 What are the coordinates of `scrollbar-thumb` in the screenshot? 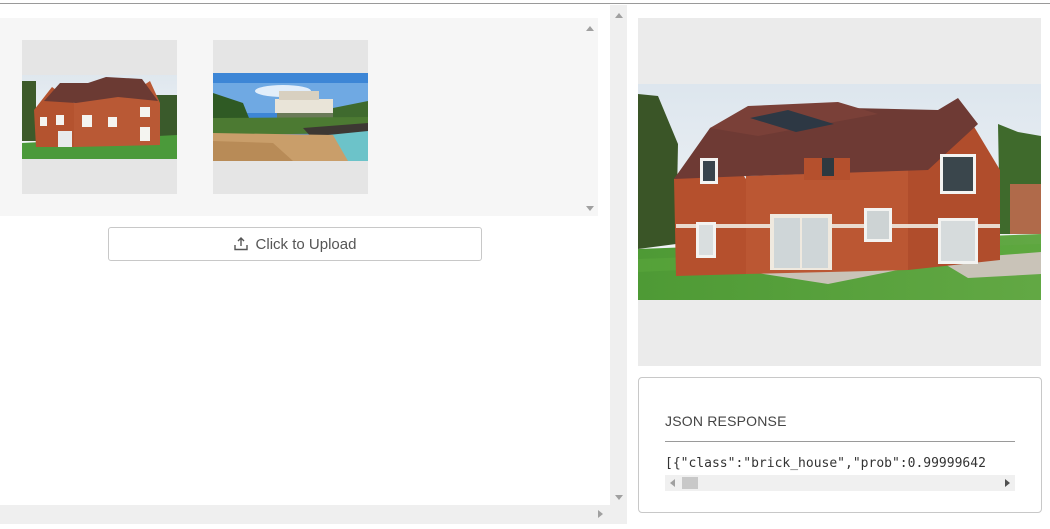 It's located at (690, 483).